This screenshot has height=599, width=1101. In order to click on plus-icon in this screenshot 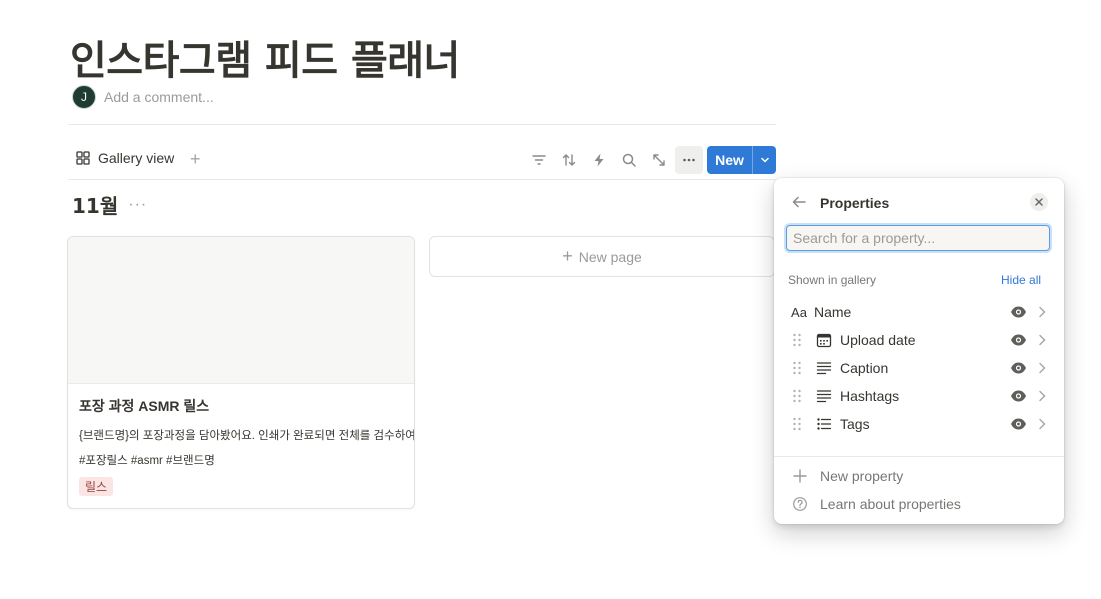, I will do `click(800, 476)`.